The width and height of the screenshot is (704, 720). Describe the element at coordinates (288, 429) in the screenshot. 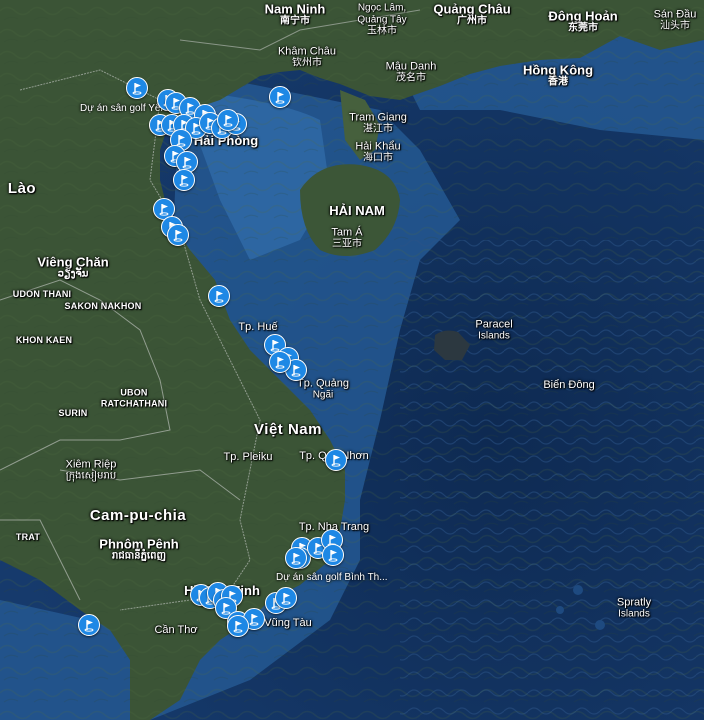

I see `label-vietnam: Việt Nam` at that location.